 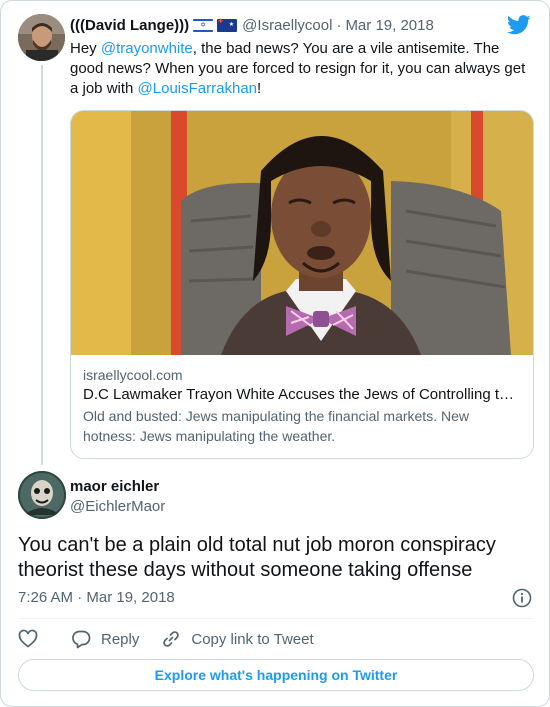 I want to click on reply-bubble-icon, so click(x=81, y=639).